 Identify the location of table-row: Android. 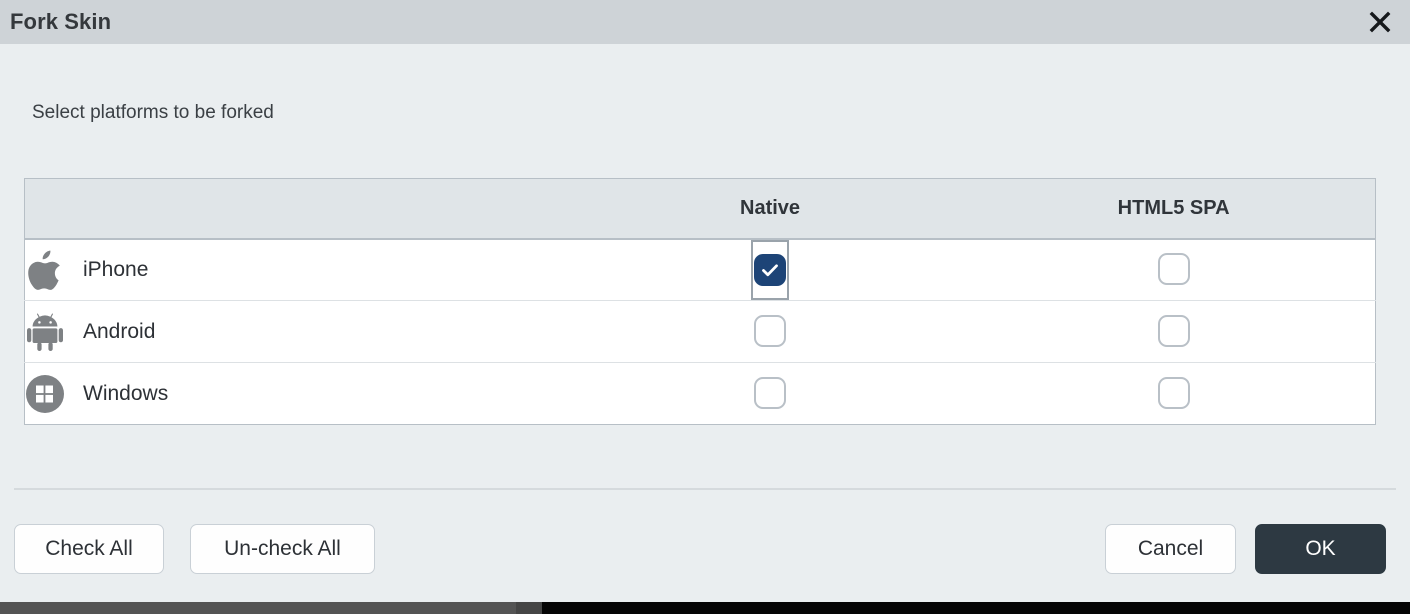
(700, 331).